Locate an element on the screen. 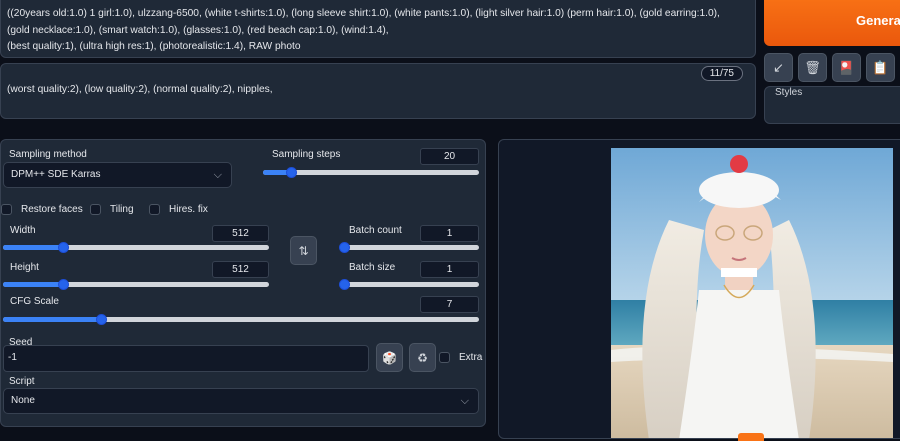 The image size is (900, 441). batch-size-label: Batch size is located at coordinates (372, 267).